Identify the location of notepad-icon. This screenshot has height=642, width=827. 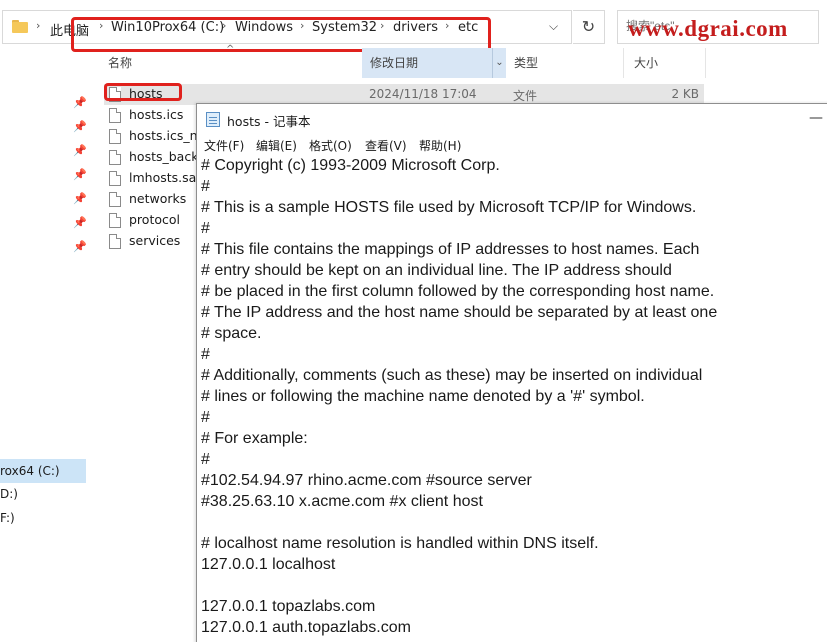
(213, 119).